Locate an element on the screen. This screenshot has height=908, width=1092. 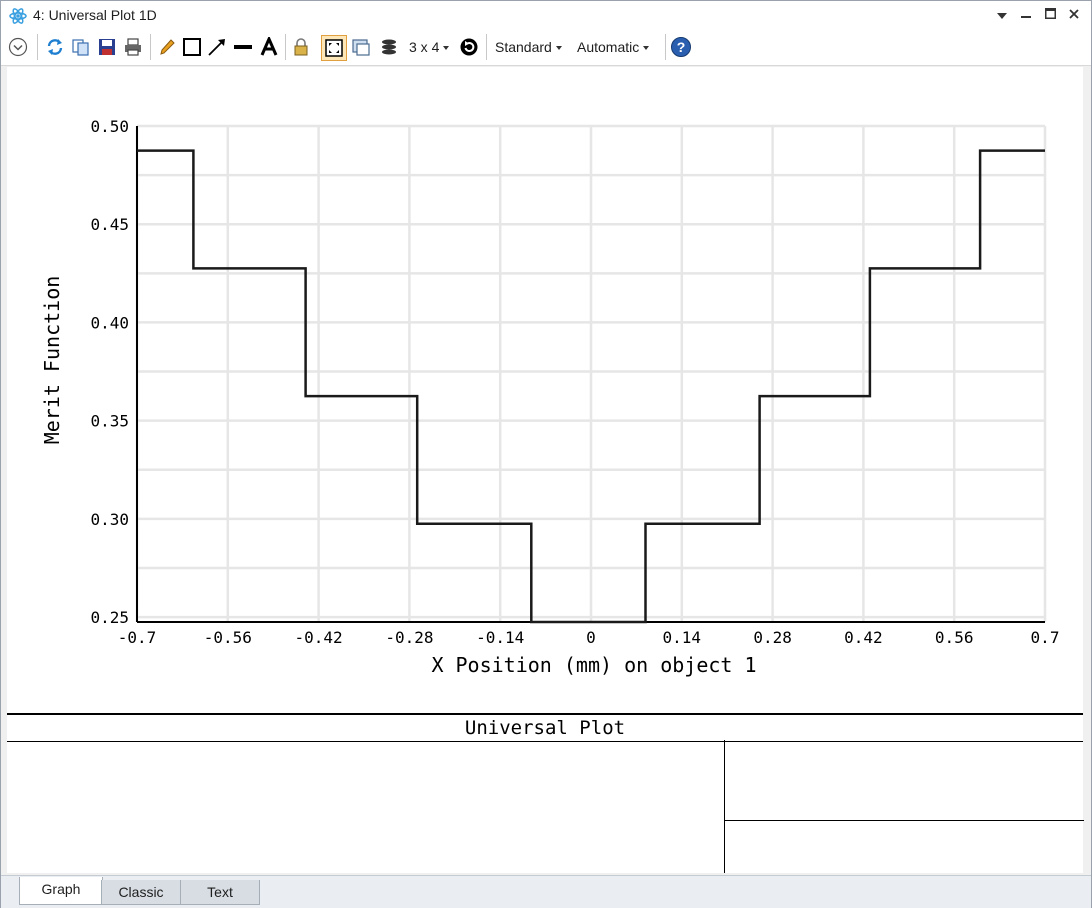
collapse-button is located at coordinates (18, 47).